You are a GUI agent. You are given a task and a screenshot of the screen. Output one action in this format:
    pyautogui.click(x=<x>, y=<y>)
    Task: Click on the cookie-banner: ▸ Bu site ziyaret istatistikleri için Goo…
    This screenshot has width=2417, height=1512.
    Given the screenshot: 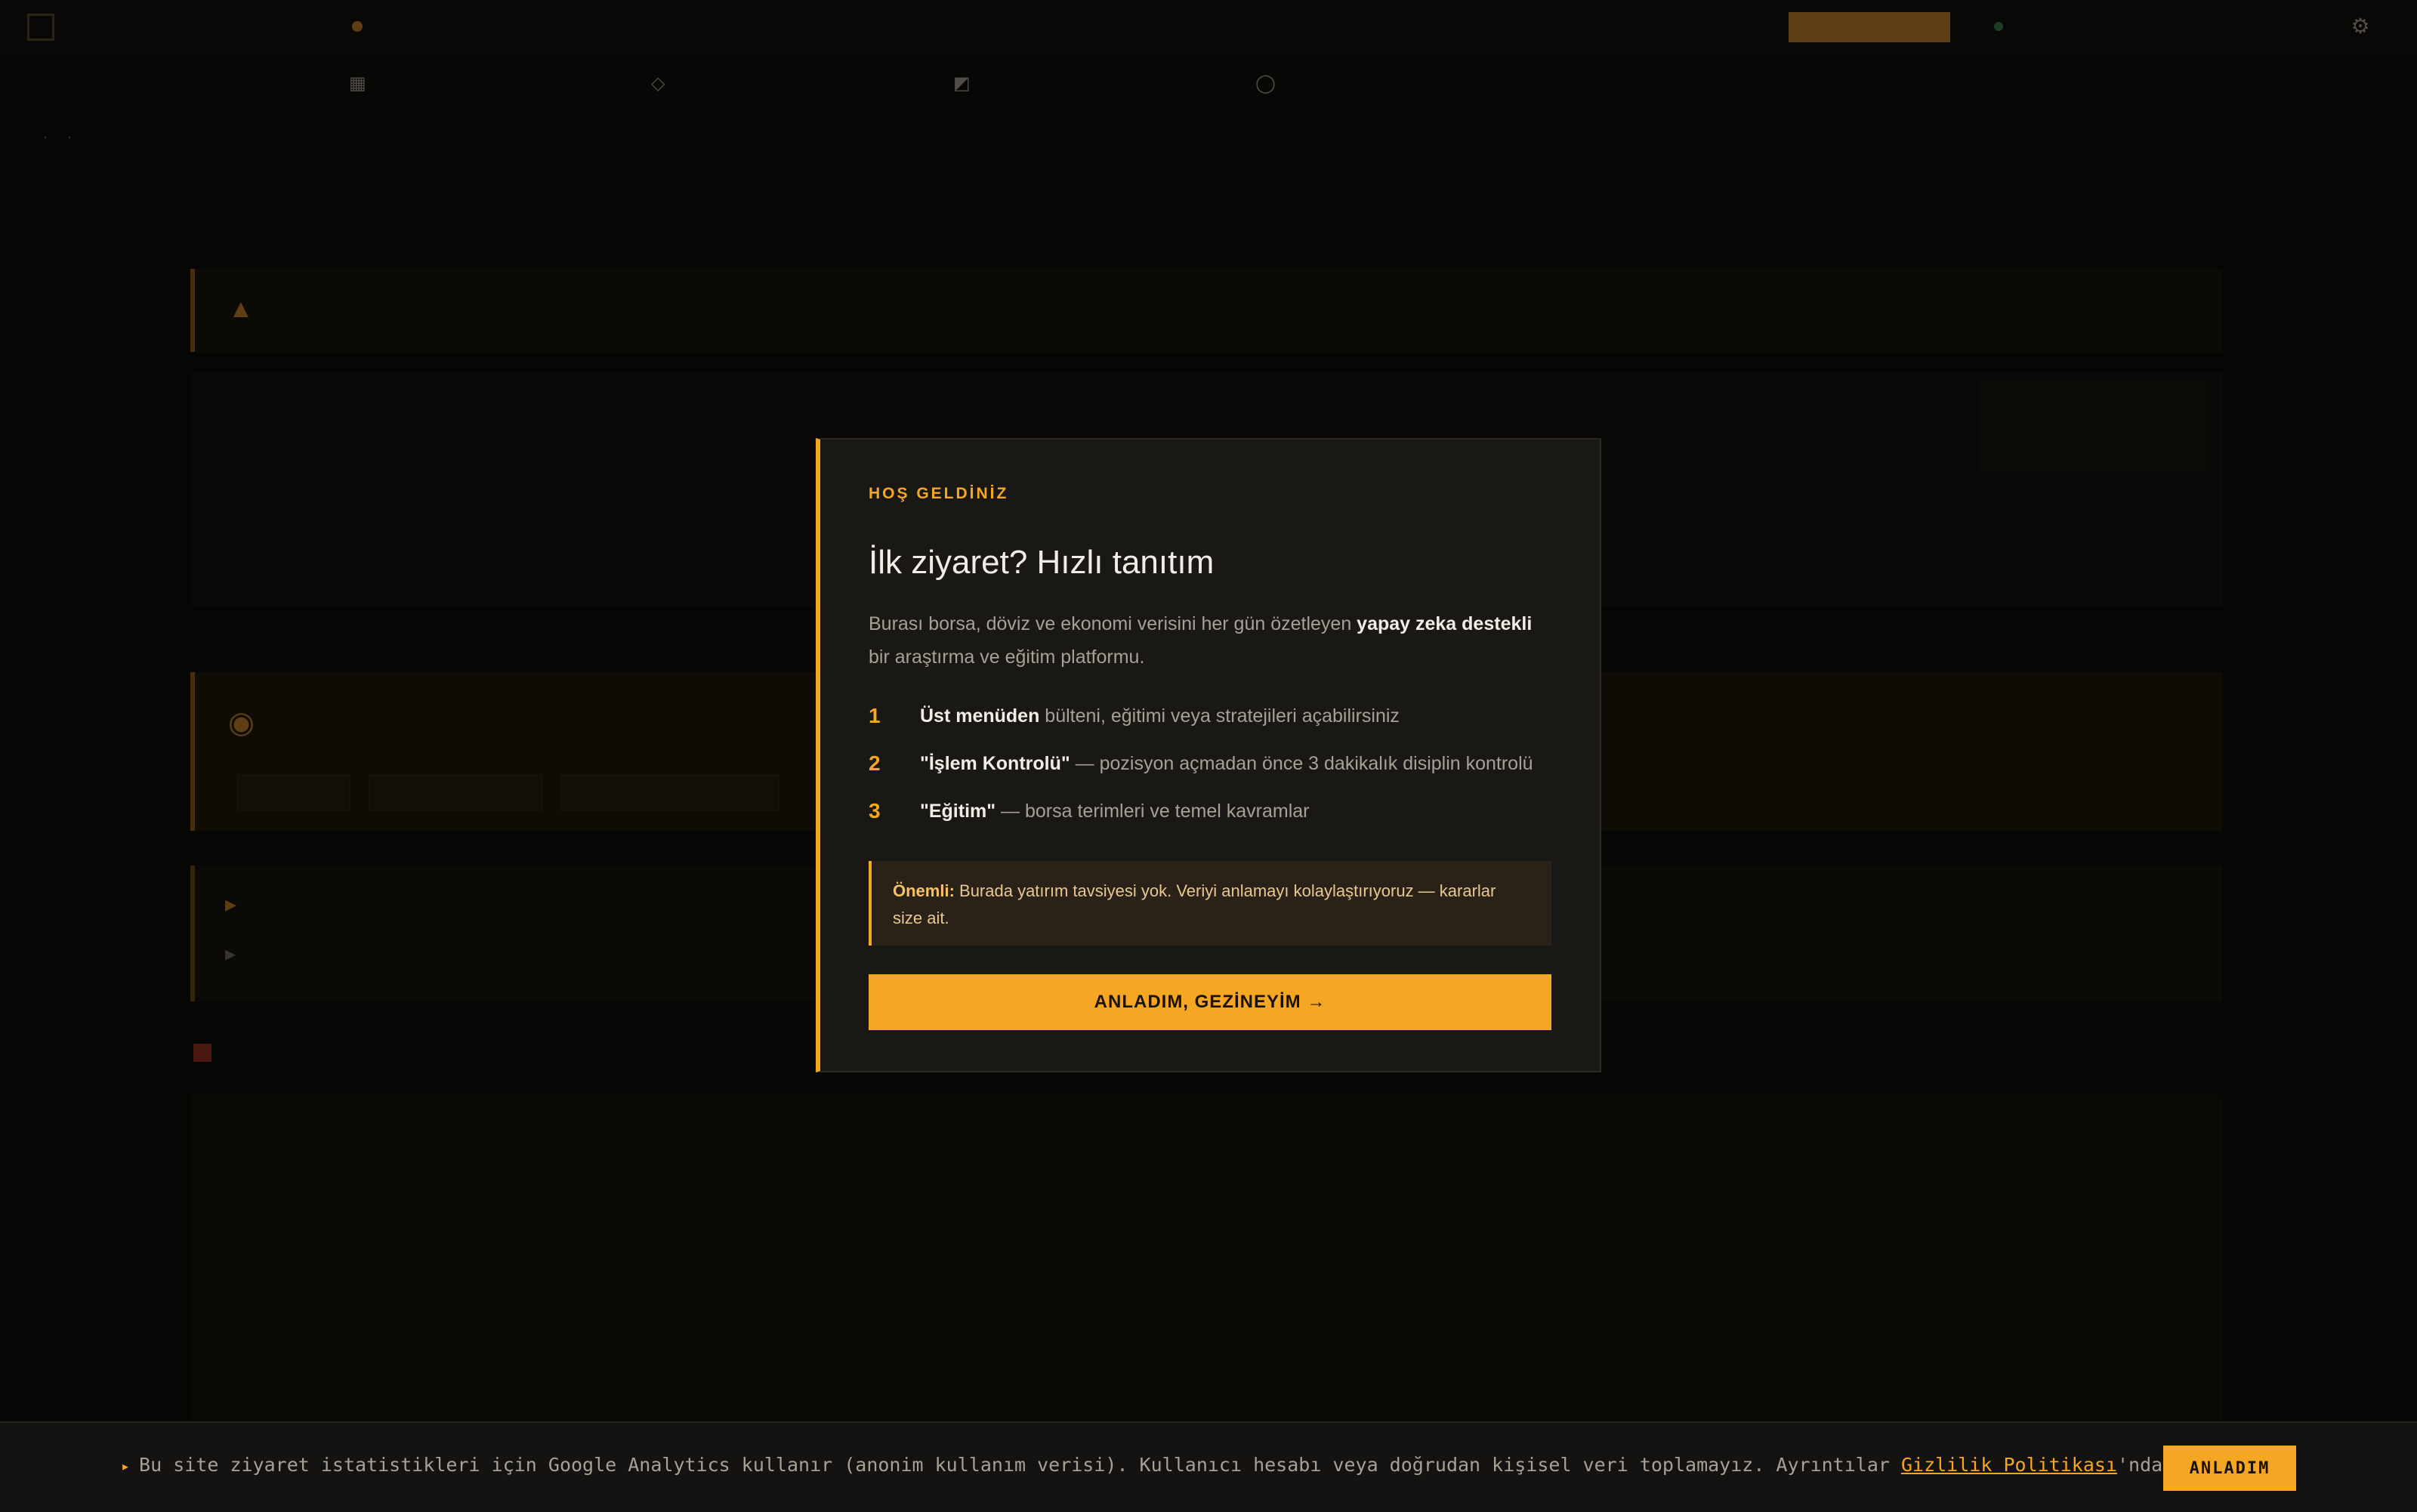 What is the action you would take?
    pyautogui.click(x=1208, y=1466)
    